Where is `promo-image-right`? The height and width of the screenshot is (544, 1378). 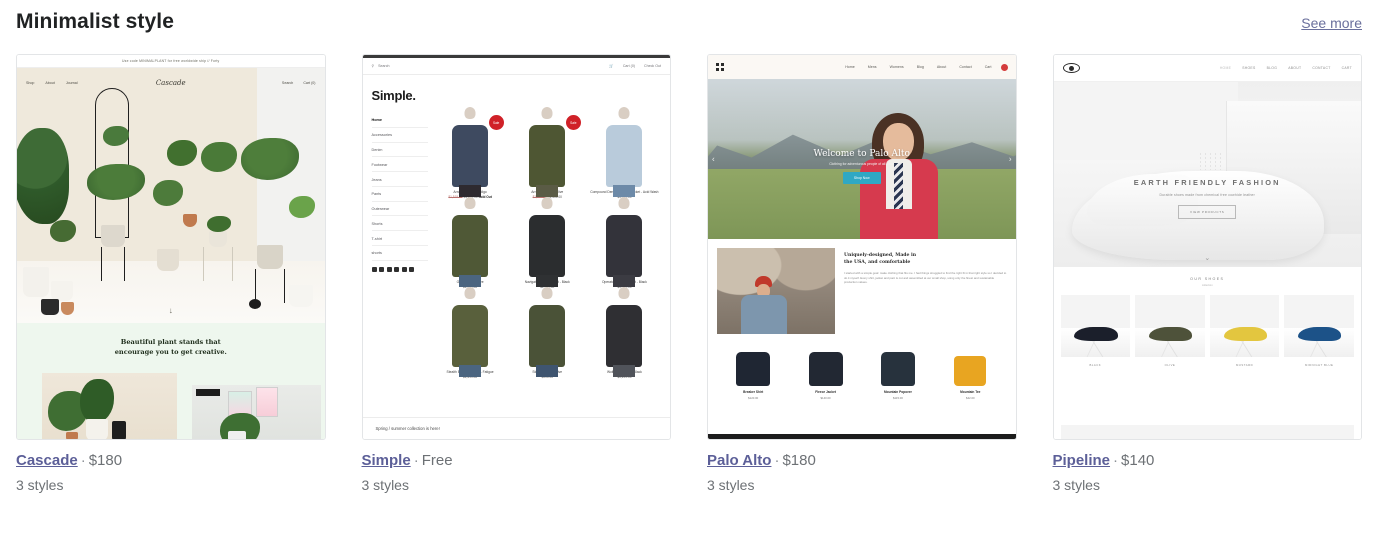 promo-image-right is located at coordinates (257, 412).